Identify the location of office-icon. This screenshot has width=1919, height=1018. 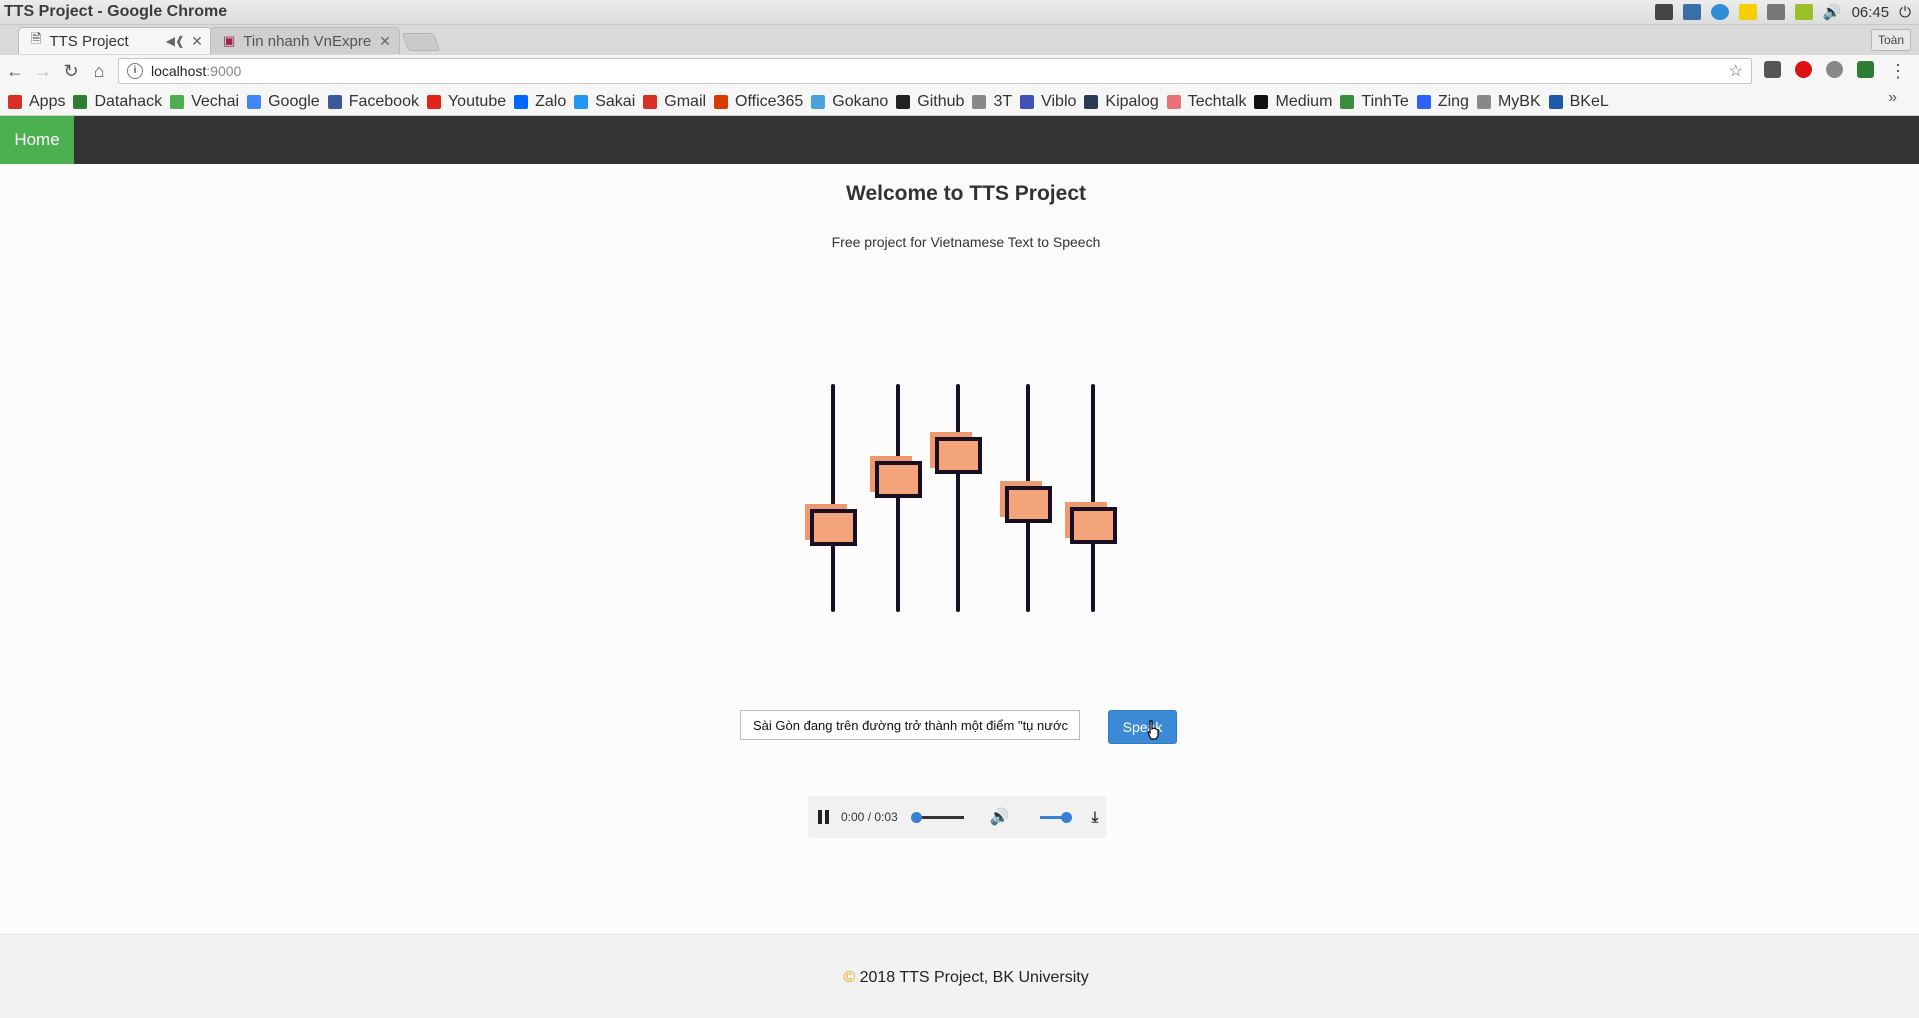
(721, 102).